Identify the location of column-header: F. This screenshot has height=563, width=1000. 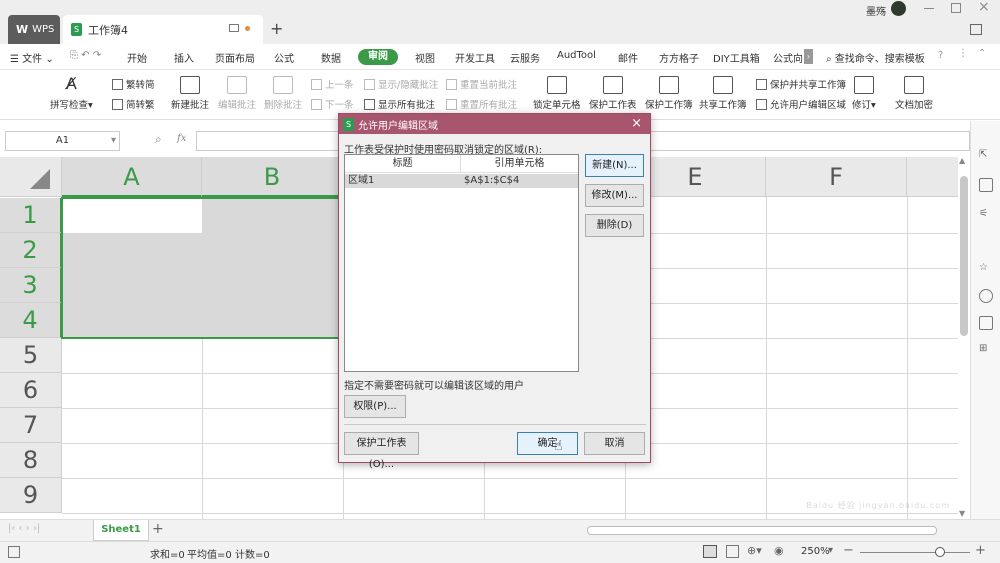
(836, 177).